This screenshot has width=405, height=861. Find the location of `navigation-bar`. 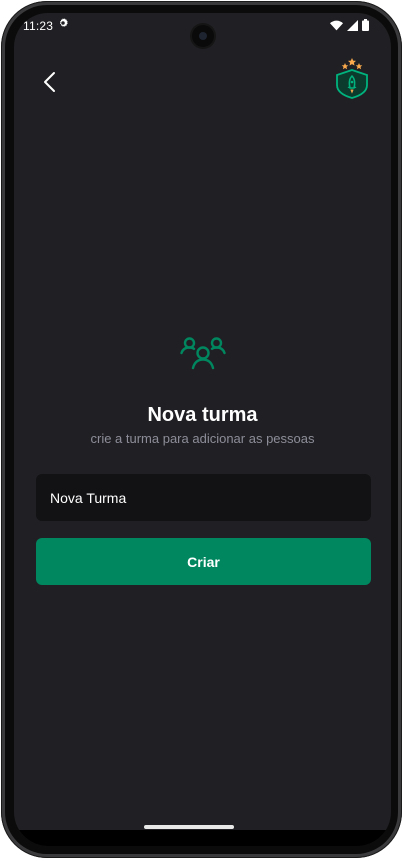

navigation-bar is located at coordinates (202, 838).